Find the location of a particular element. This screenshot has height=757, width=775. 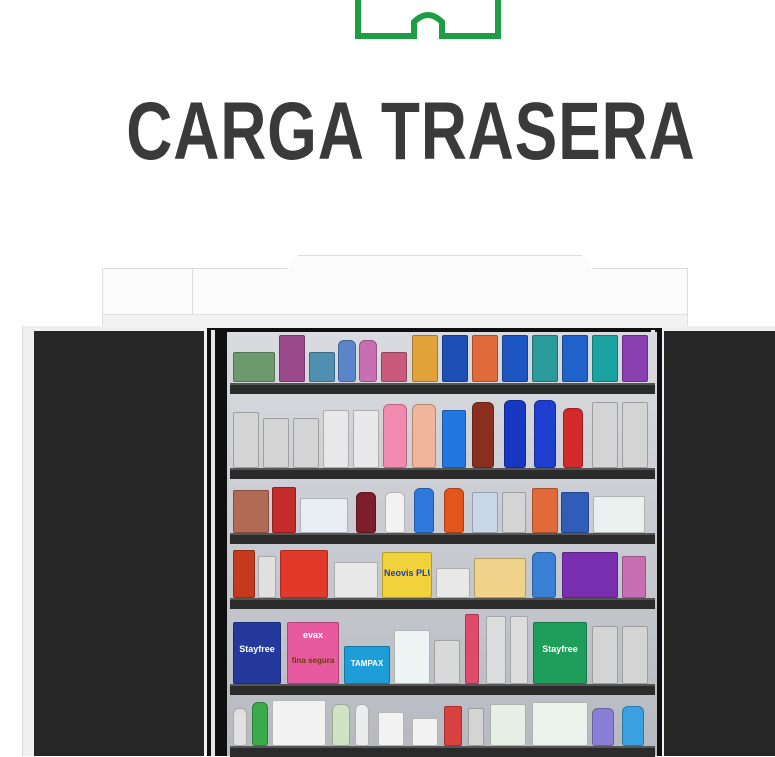

neovis-label: Neovis PLUS is located at coordinates (407, 573).